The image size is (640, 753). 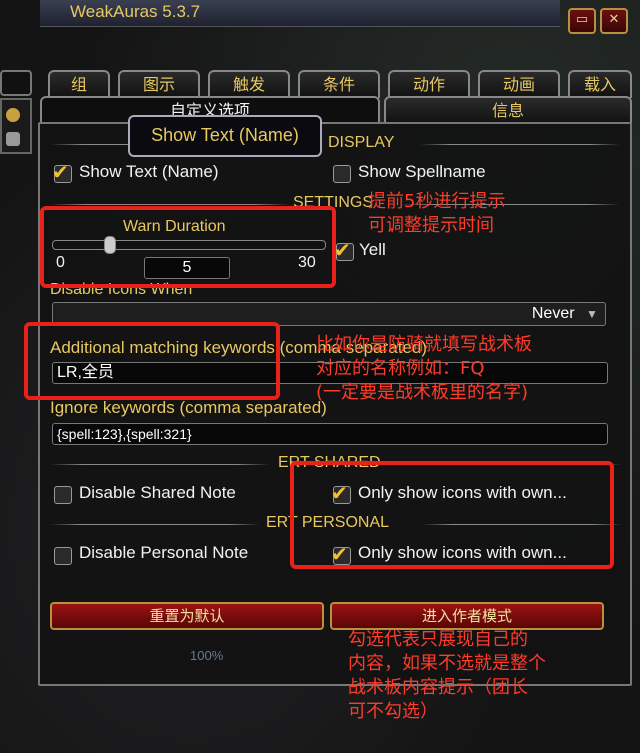 I want to click on annotation-warn: 提前5秒进行提示 可调整提示时间, so click(x=436, y=214).